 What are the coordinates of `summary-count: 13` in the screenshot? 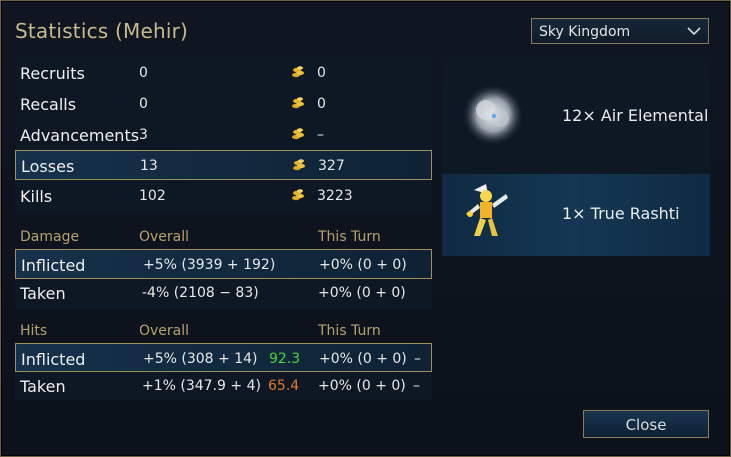 It's located at (149, 166).